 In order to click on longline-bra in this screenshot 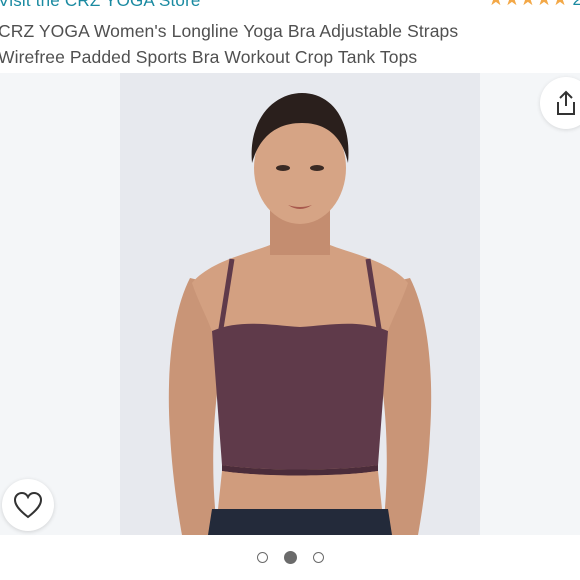, I will do `click(300, 396)`.